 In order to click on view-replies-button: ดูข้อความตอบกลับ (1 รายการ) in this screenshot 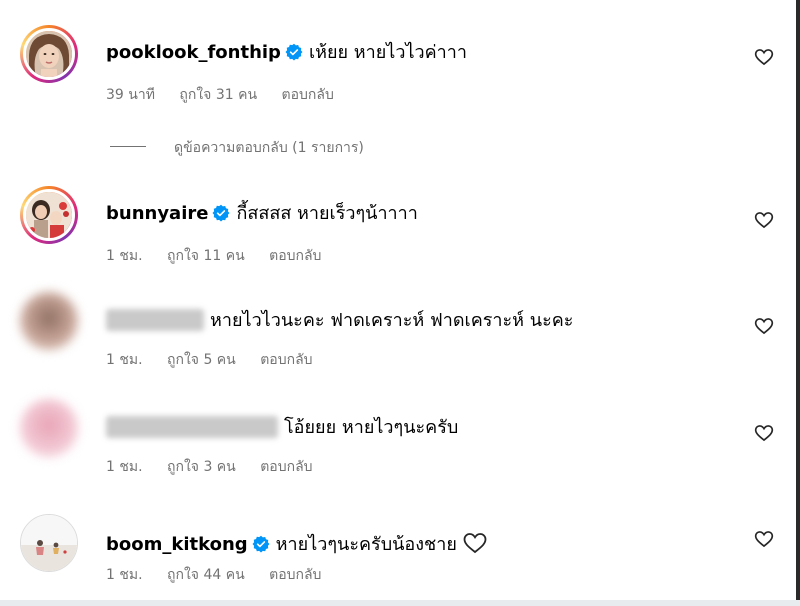, I will do `click(237, 148)`.